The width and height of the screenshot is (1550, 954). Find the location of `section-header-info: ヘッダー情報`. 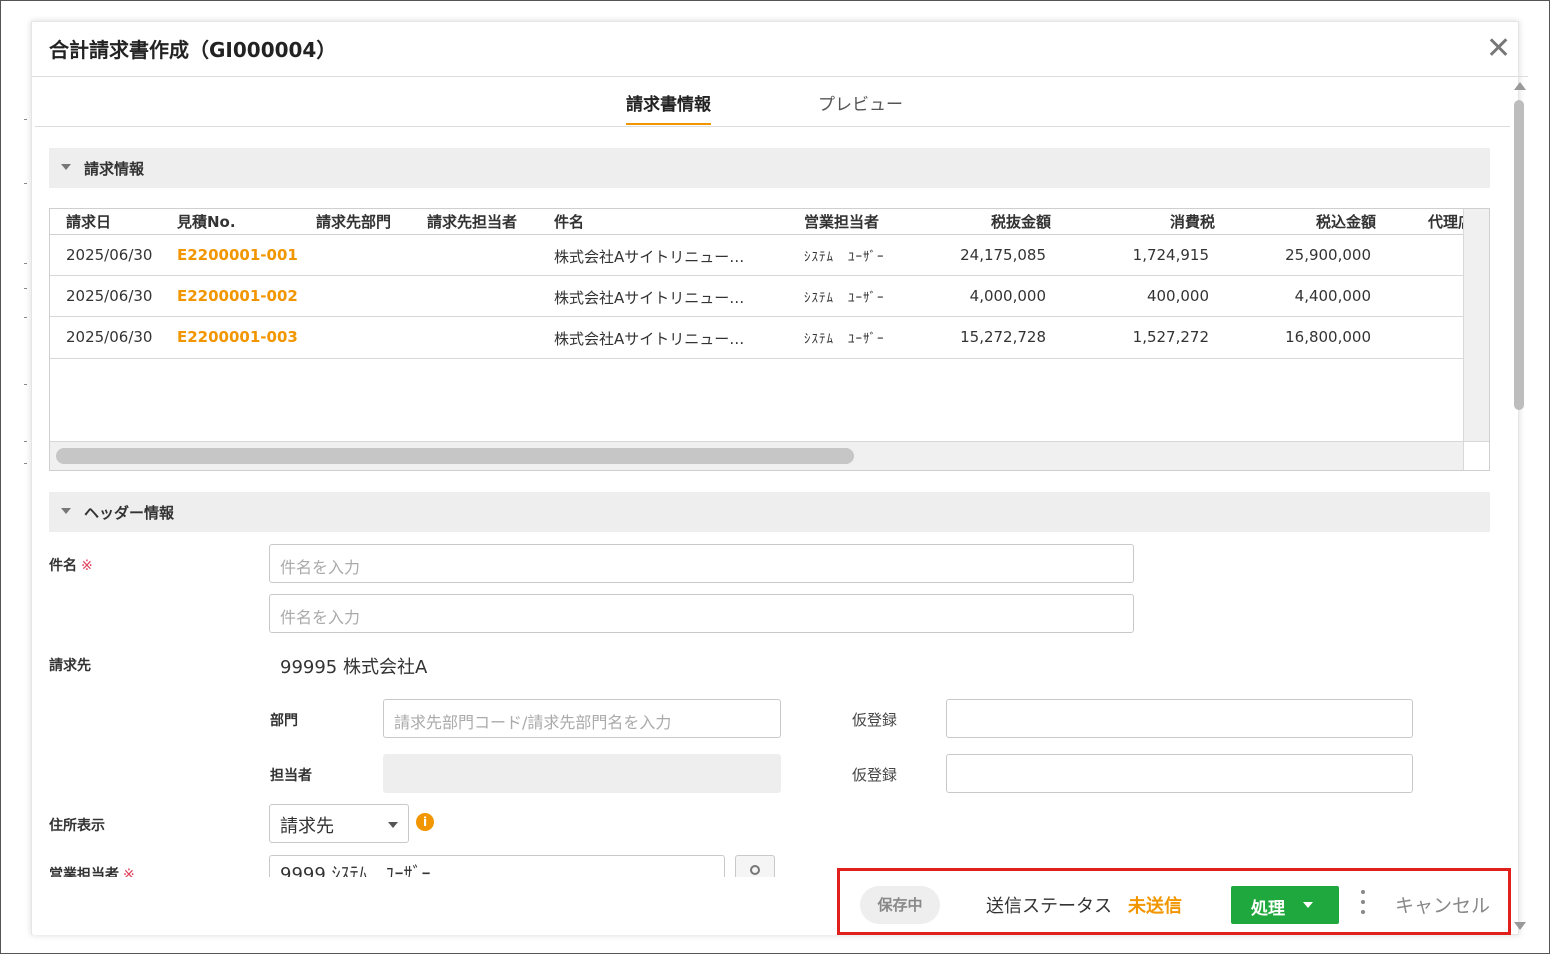

section-header-info: ヘッダー情報 is located at coordinates (769, 512).